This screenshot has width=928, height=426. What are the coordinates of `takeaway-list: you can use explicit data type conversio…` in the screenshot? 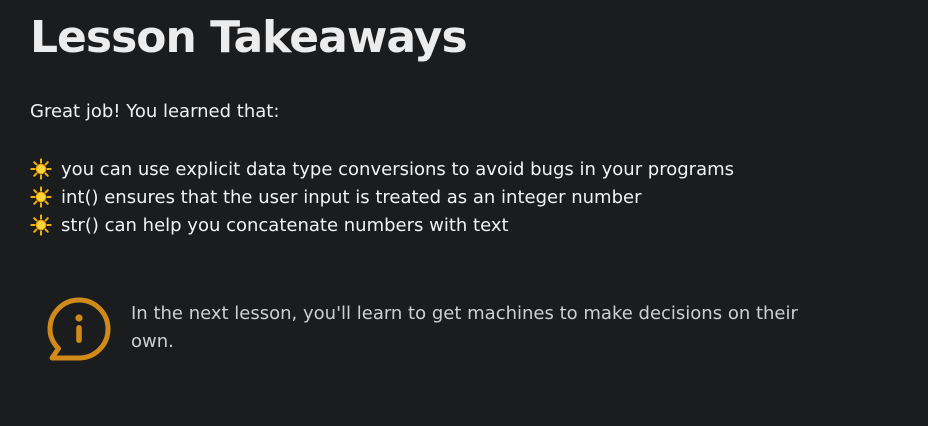 It's located at (382, 197).